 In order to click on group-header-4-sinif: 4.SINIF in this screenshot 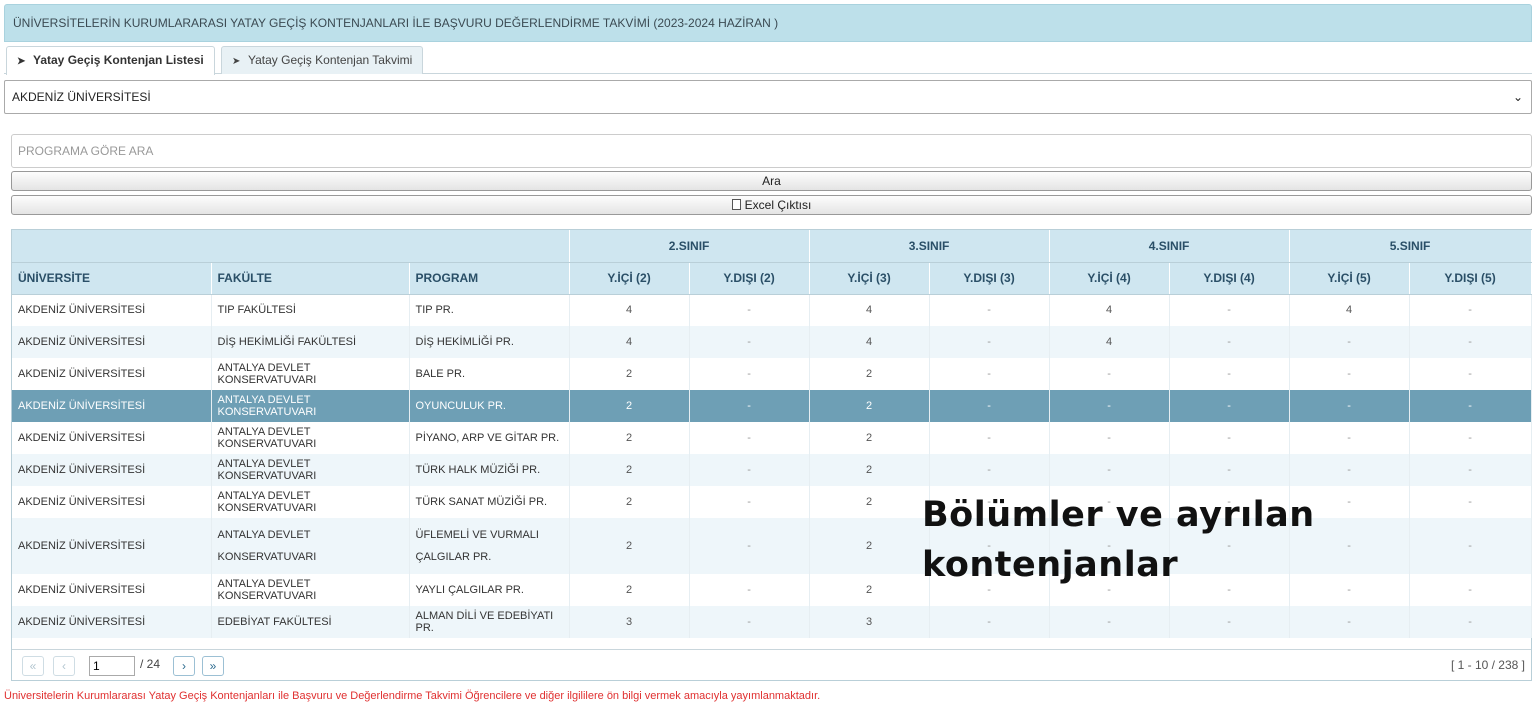, I will do `click(1169, 246)`.